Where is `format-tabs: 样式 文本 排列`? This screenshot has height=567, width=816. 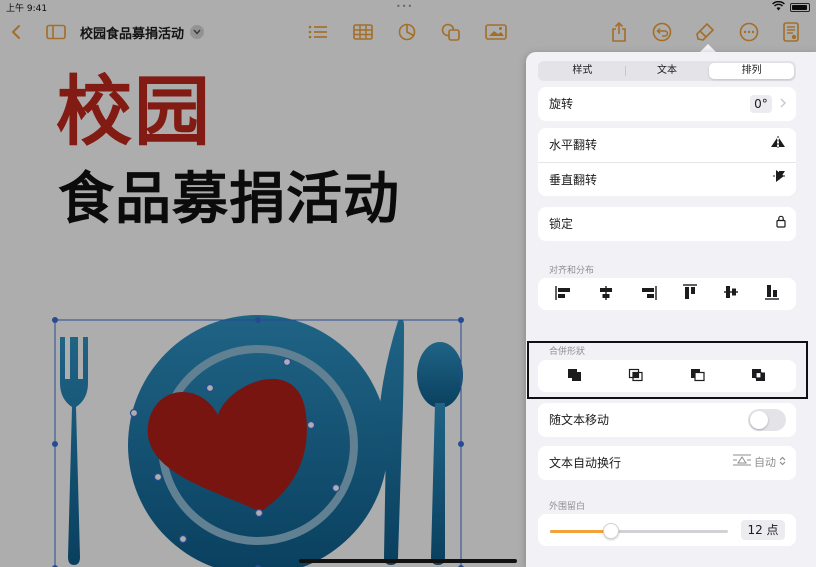 format-tabs: 样式 文本 排列 is located at coordinates (667, 71).